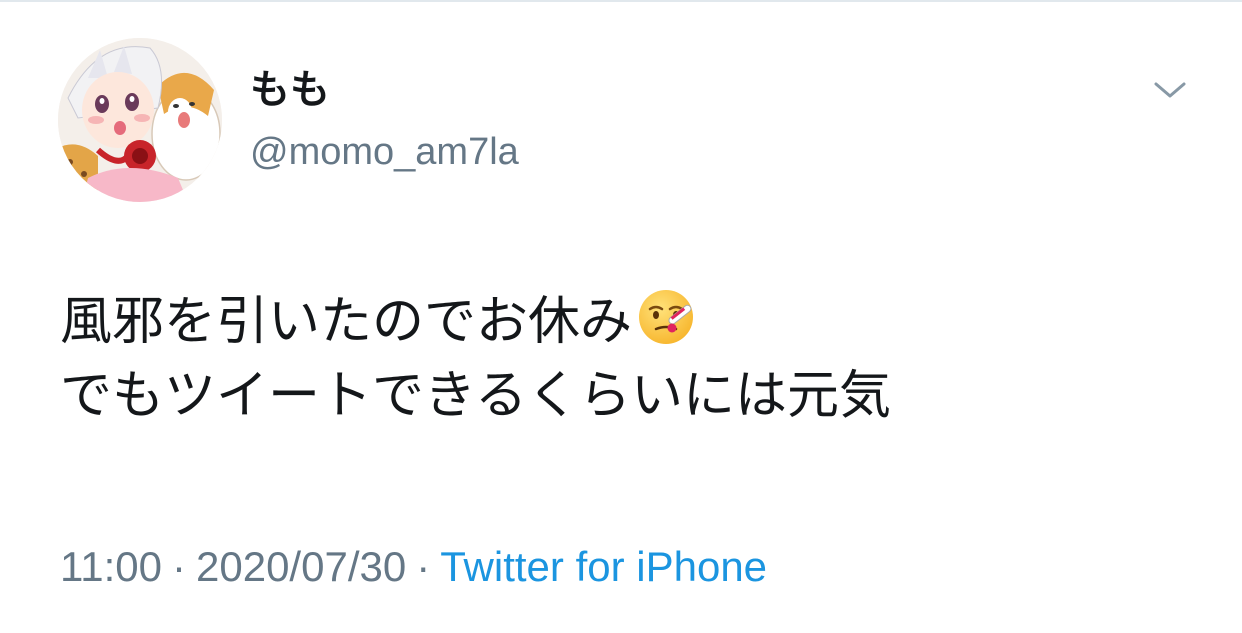  I want to click on avatar-image, so click(140, 120).